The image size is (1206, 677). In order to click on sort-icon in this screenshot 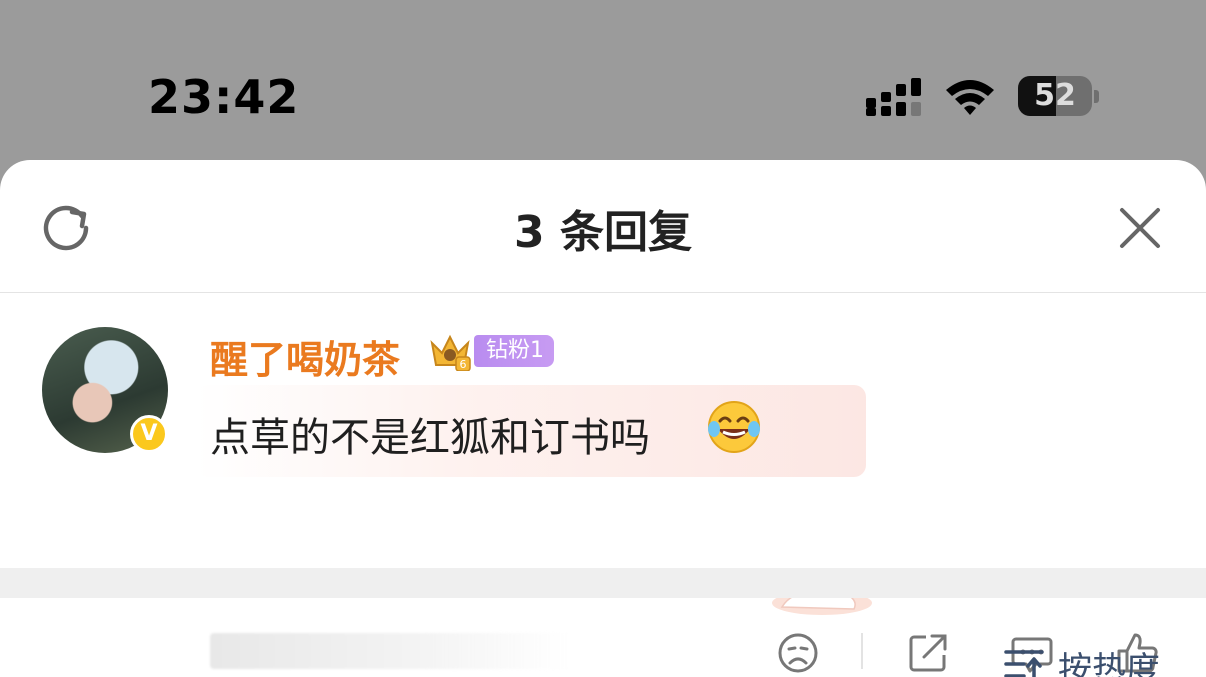, I will do `click(1024, 663)`.